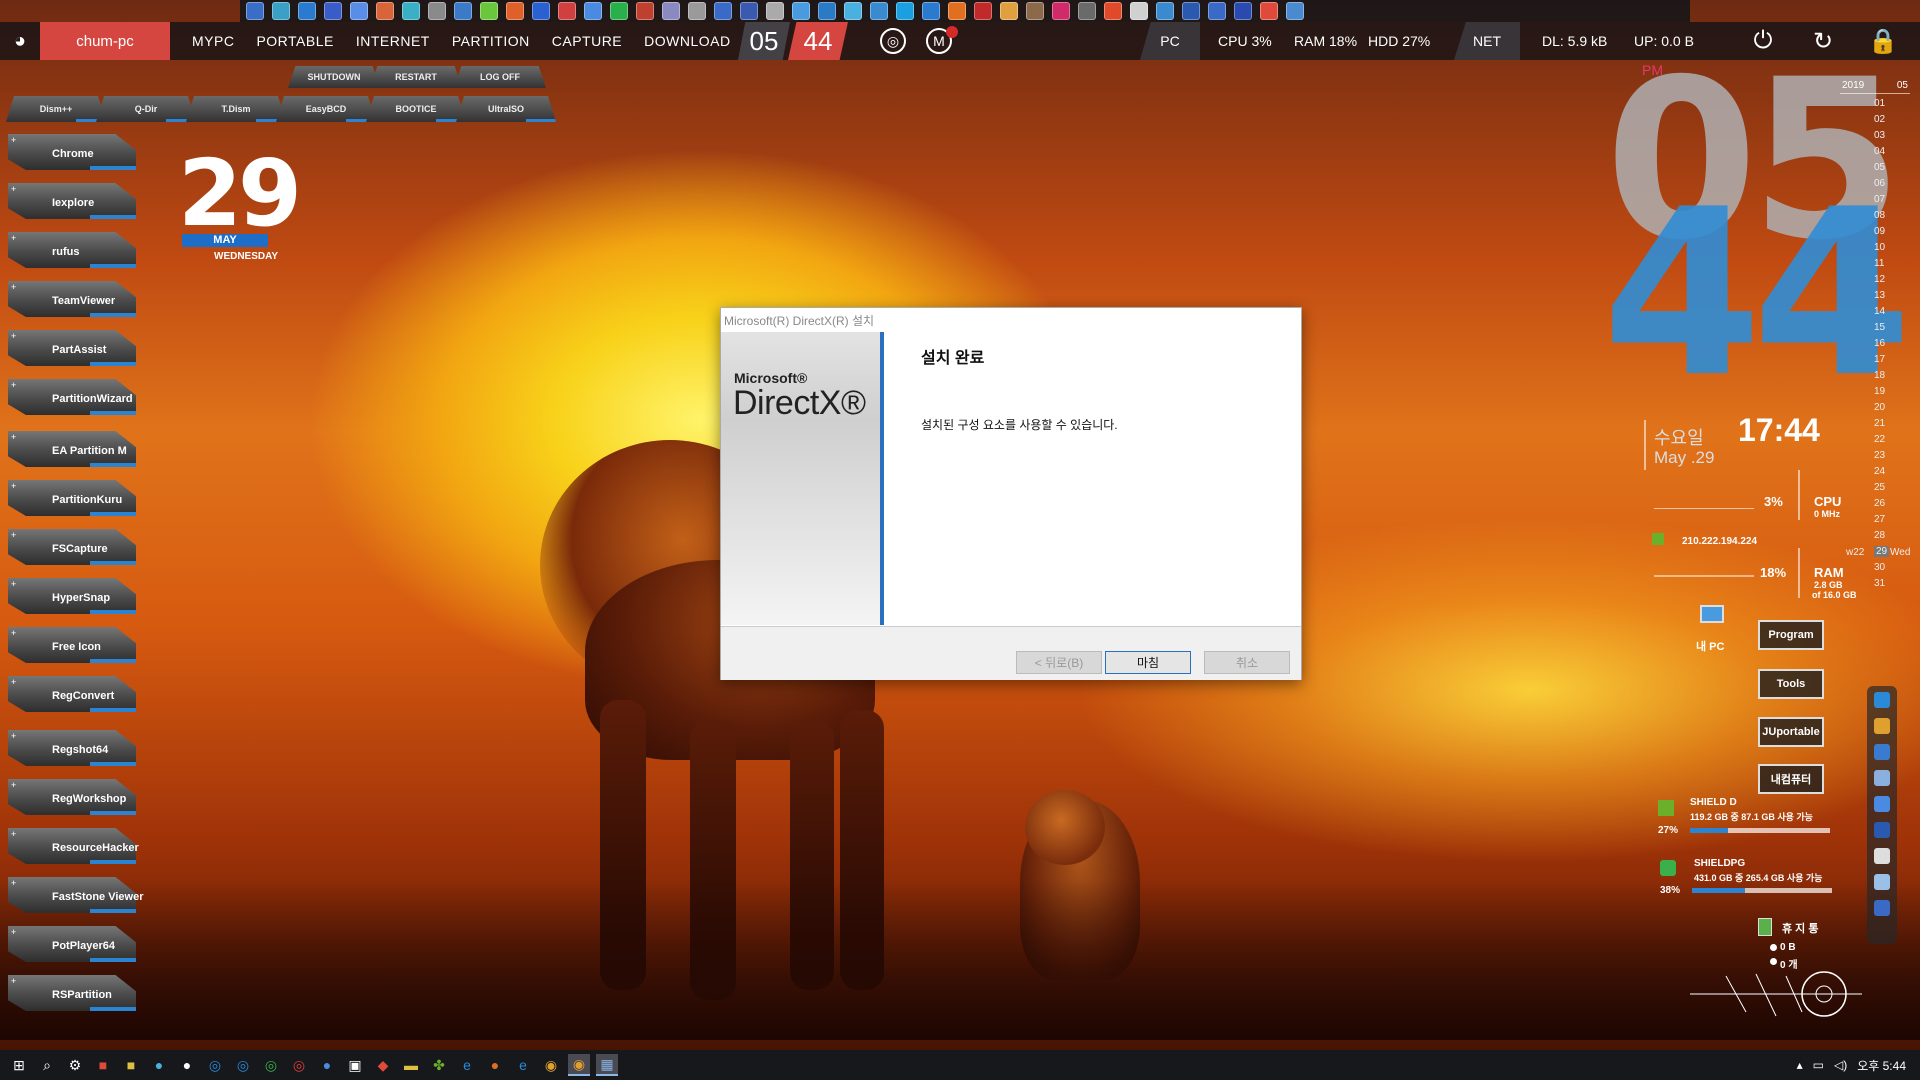 Image resolution: width=1920 pixels, height=1080 pixels. What do you see at coordinates (72, 694) in the screenshot?
I see `sidebar-item-regconvert: + RegConvert` at bounding box center [72, 694].